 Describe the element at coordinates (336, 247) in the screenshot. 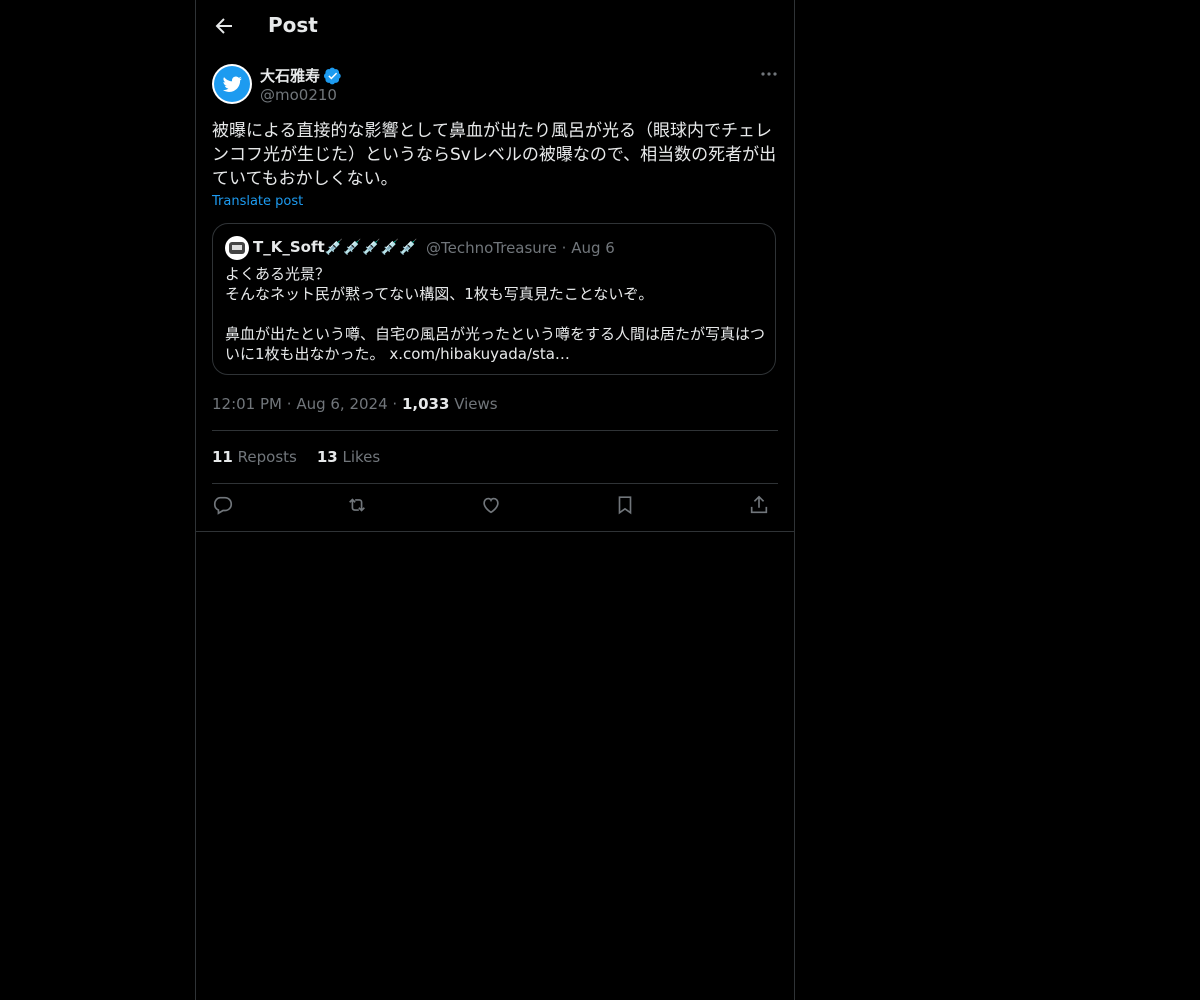

I see `quoted-author-name: T_K_Soft💉💉💉💉💉` at that location.